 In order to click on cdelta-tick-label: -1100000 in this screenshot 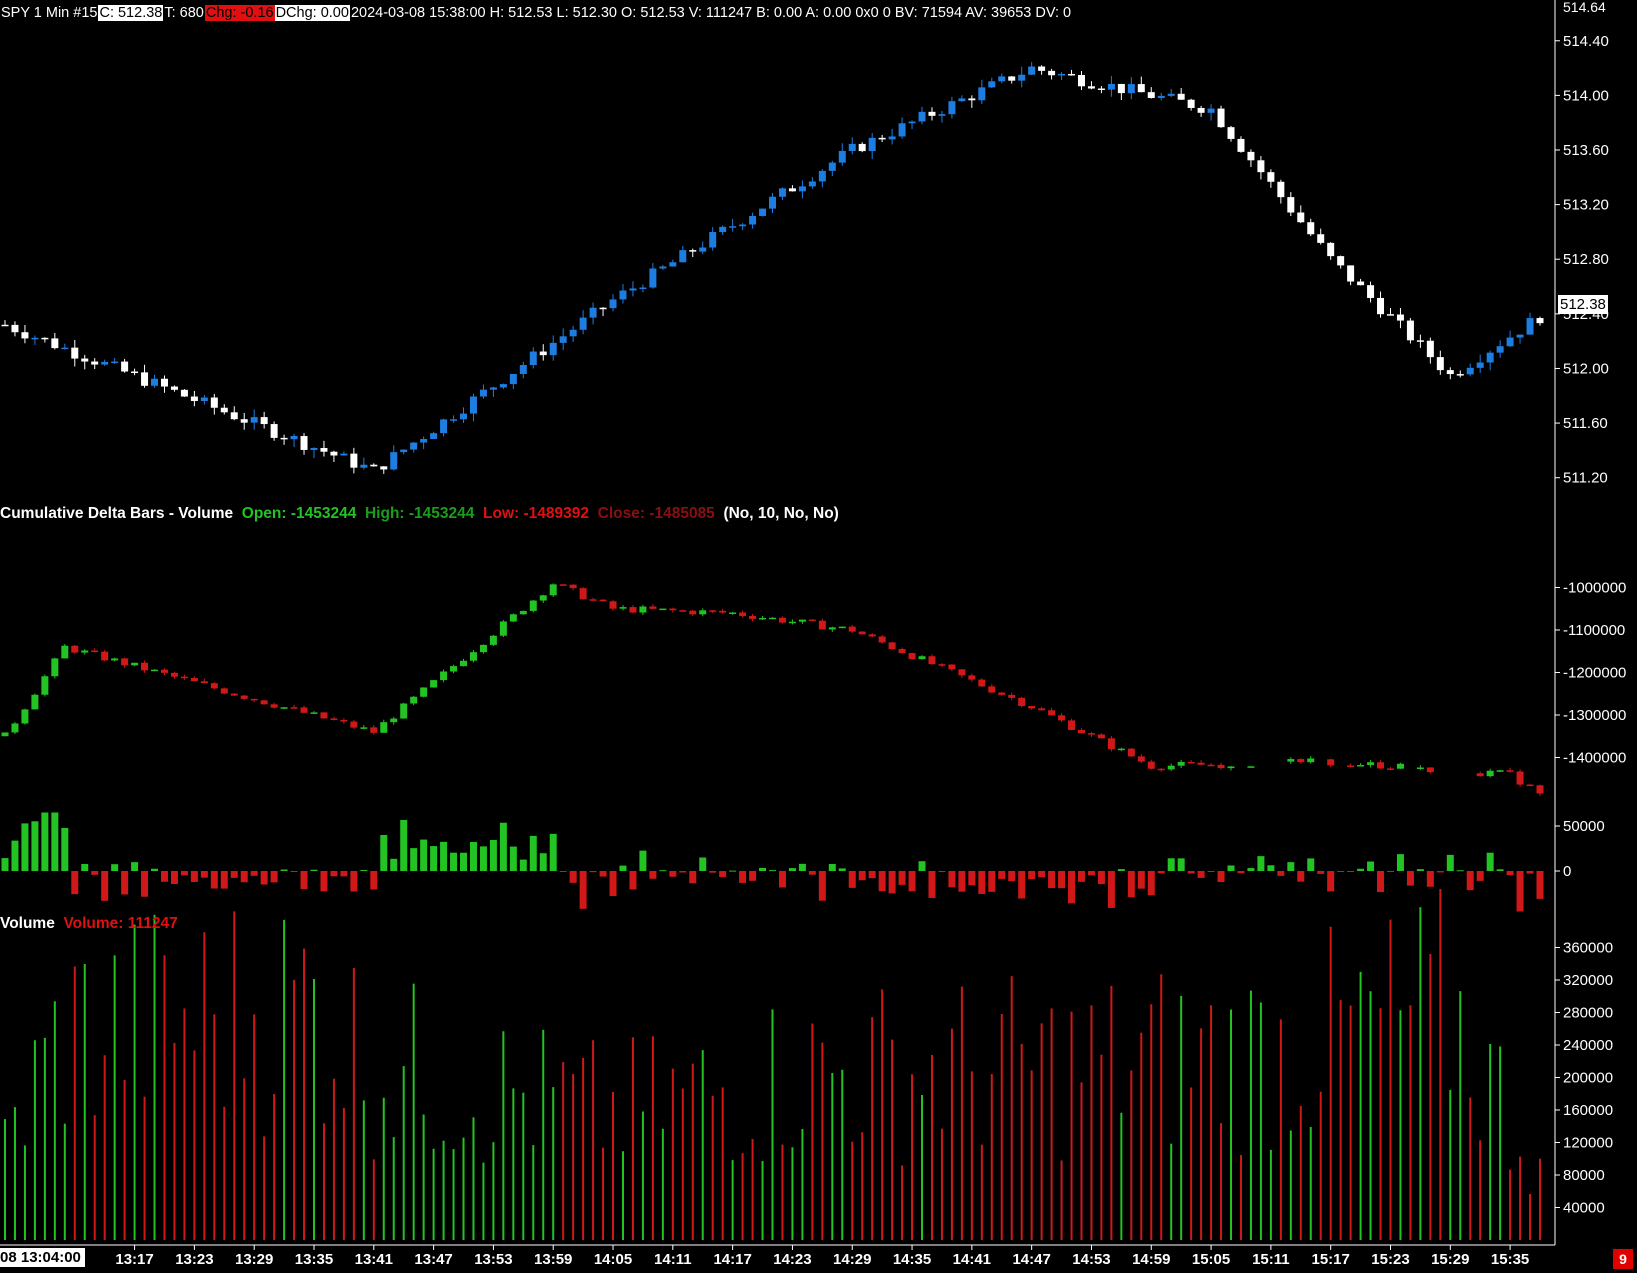, I will do `click(1594, 630)`.